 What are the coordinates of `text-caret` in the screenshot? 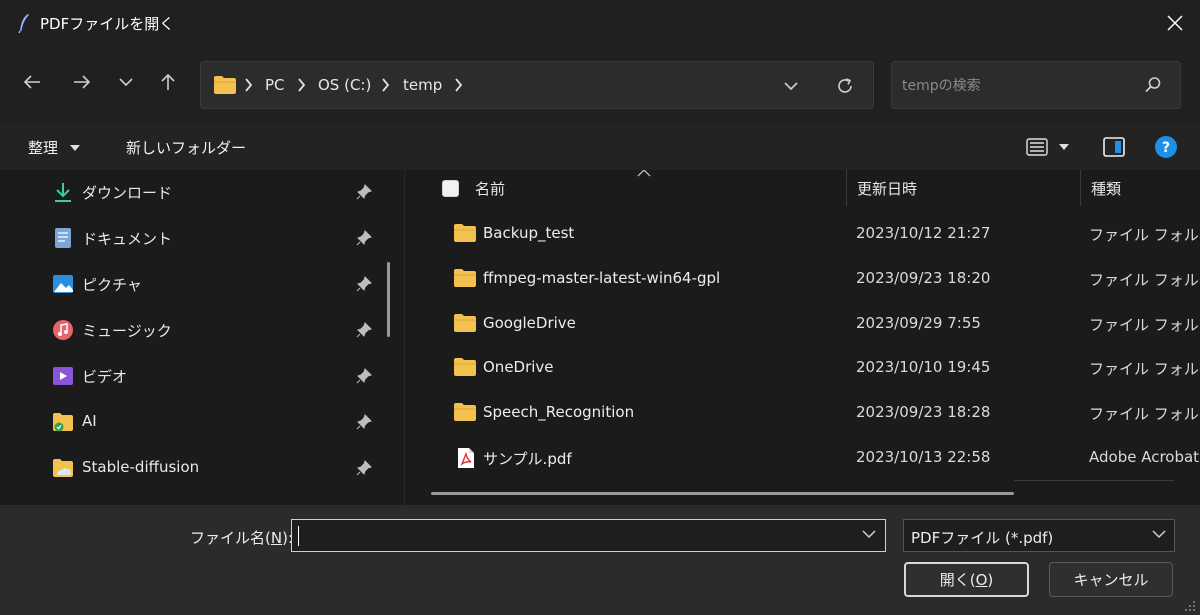 It's located at (298, 536).